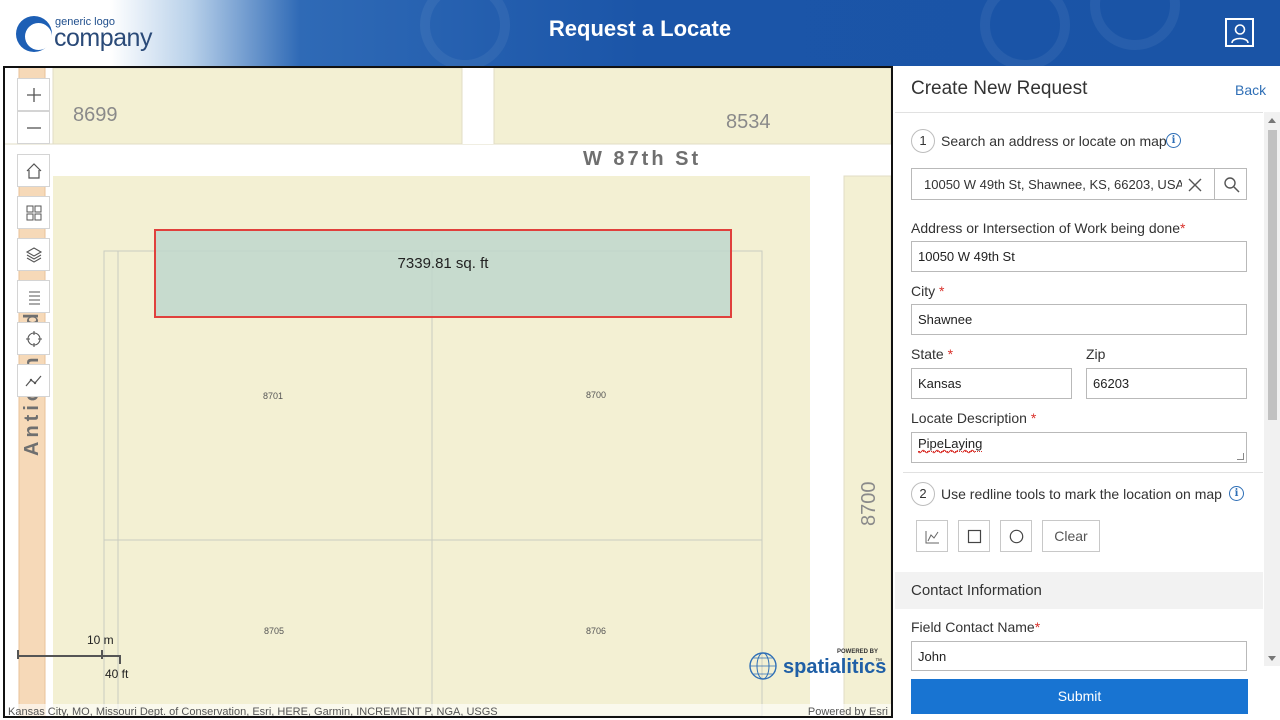 This screenshot has width=1280, height=720. What do you see at coordinates (1272, 275) in the screenshot?
I see `scrollbar-thumb` at bounding box center [1272, 275].